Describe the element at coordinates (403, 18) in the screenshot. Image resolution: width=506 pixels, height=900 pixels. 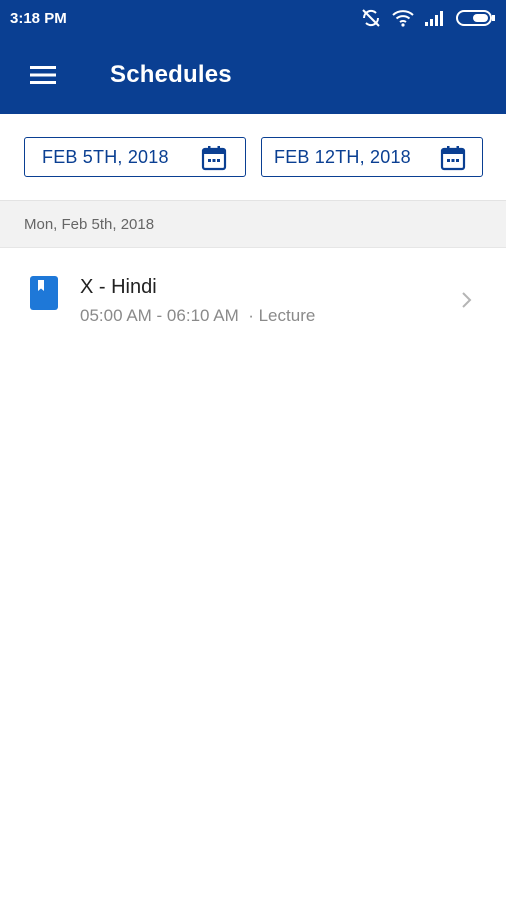
I see `wifi-icon` at that location.